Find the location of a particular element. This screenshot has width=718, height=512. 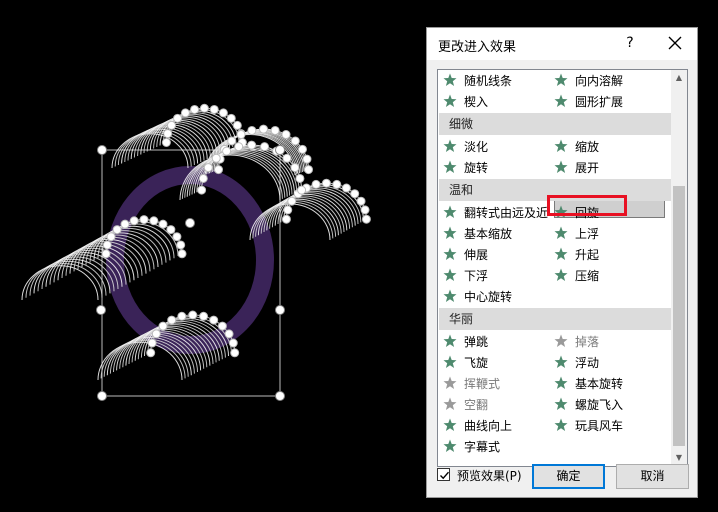

help-button: ? is located at coordinates (630, 43).